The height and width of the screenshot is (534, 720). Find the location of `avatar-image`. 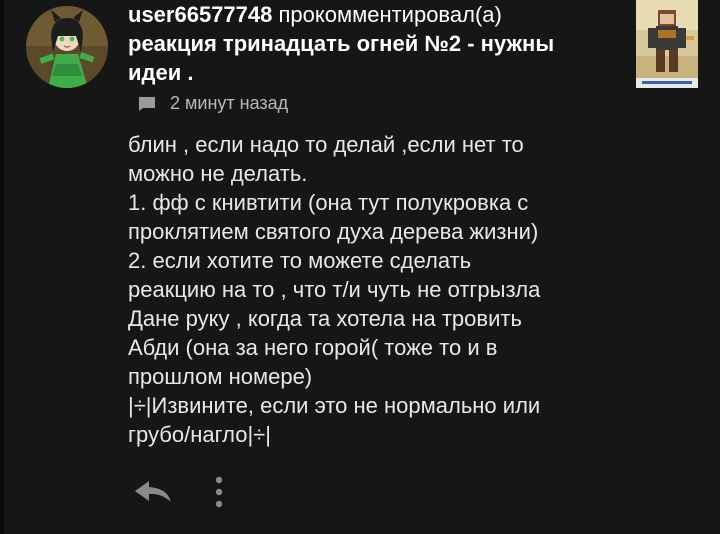

avatar-image is located at coordinates (67, 47).